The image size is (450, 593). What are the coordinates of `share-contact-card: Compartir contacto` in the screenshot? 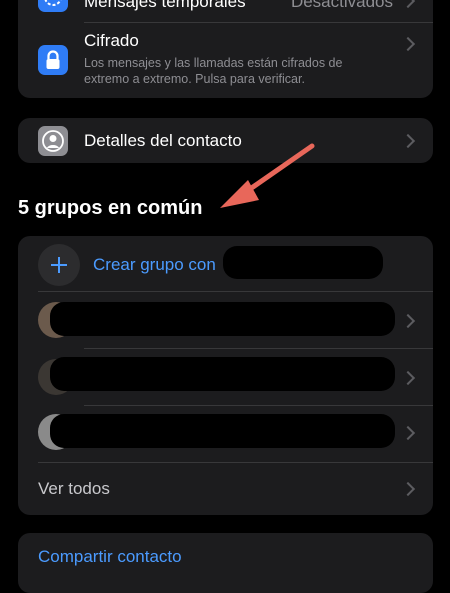 It's located at (225, 563).